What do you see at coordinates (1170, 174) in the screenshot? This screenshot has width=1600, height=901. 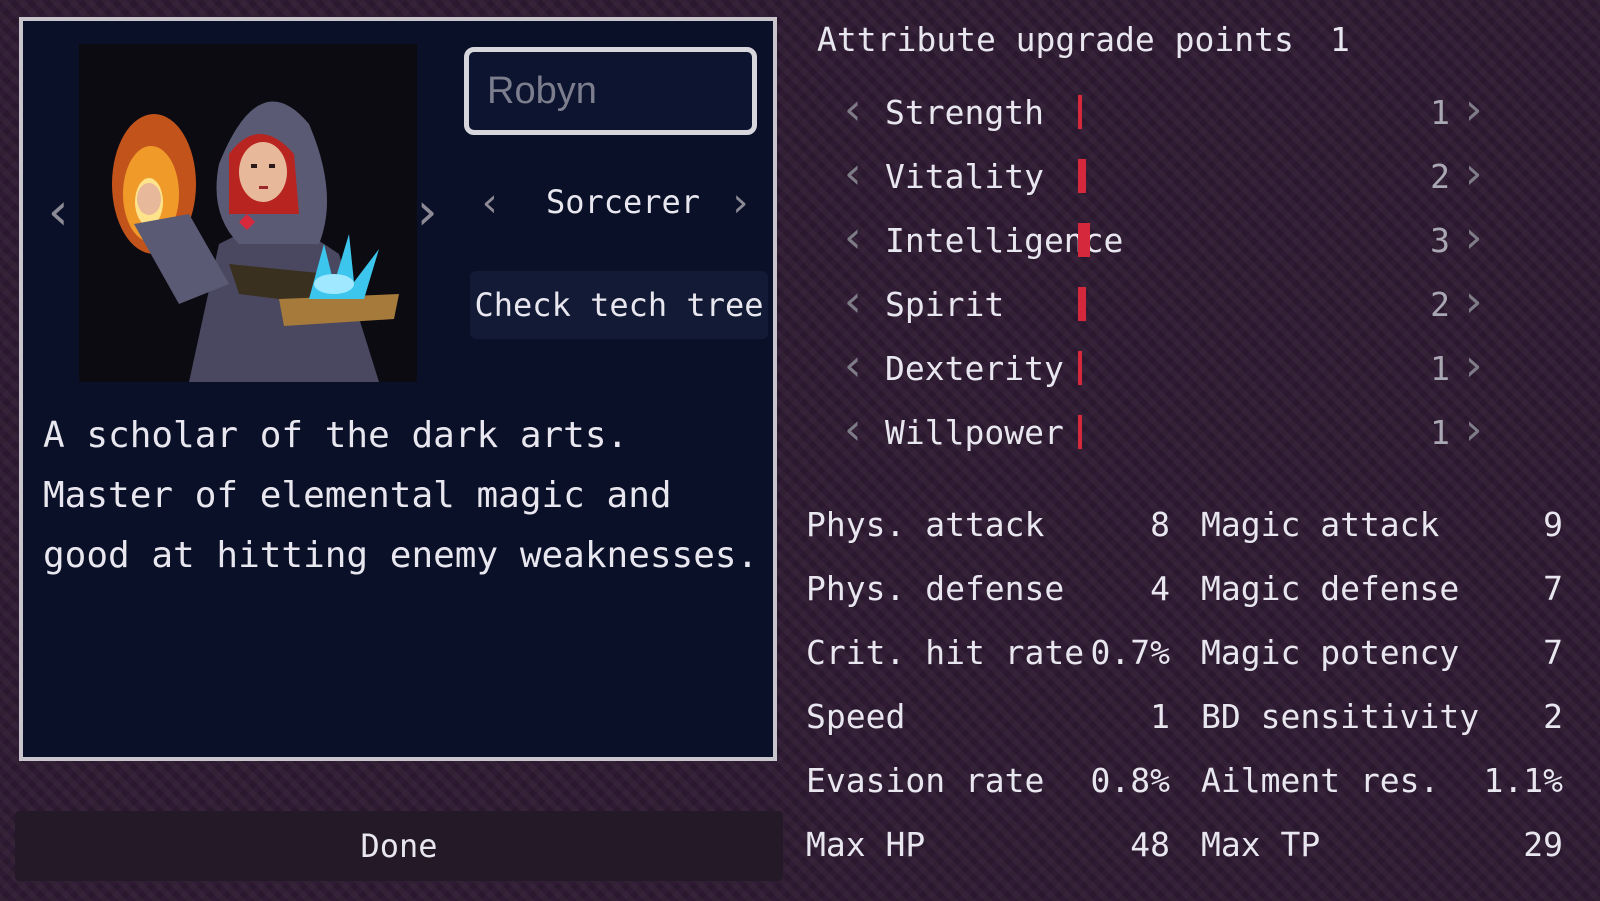 I see `attribute-row-vitality: ‹ Vitality 2 ›` at bounding box center [1170, 174].